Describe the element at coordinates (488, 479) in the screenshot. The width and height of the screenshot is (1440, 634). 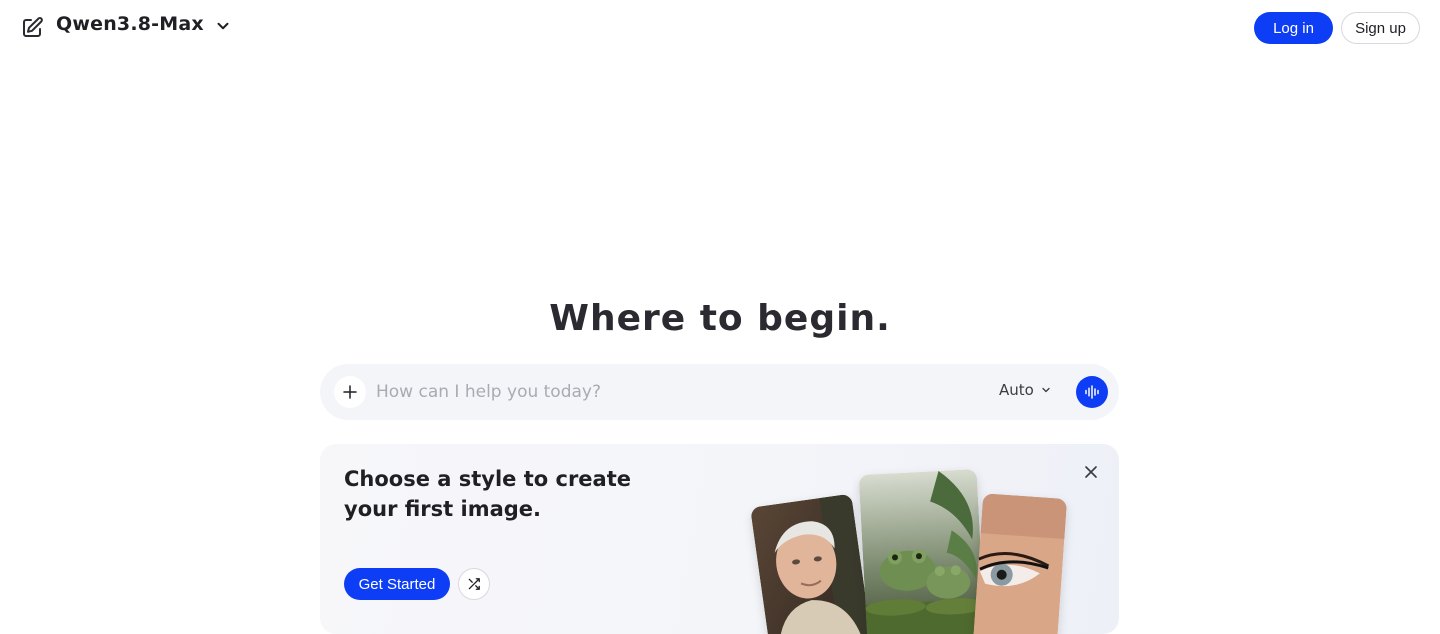
I see `promo-title-line-1: Choose a style to create` at that location.